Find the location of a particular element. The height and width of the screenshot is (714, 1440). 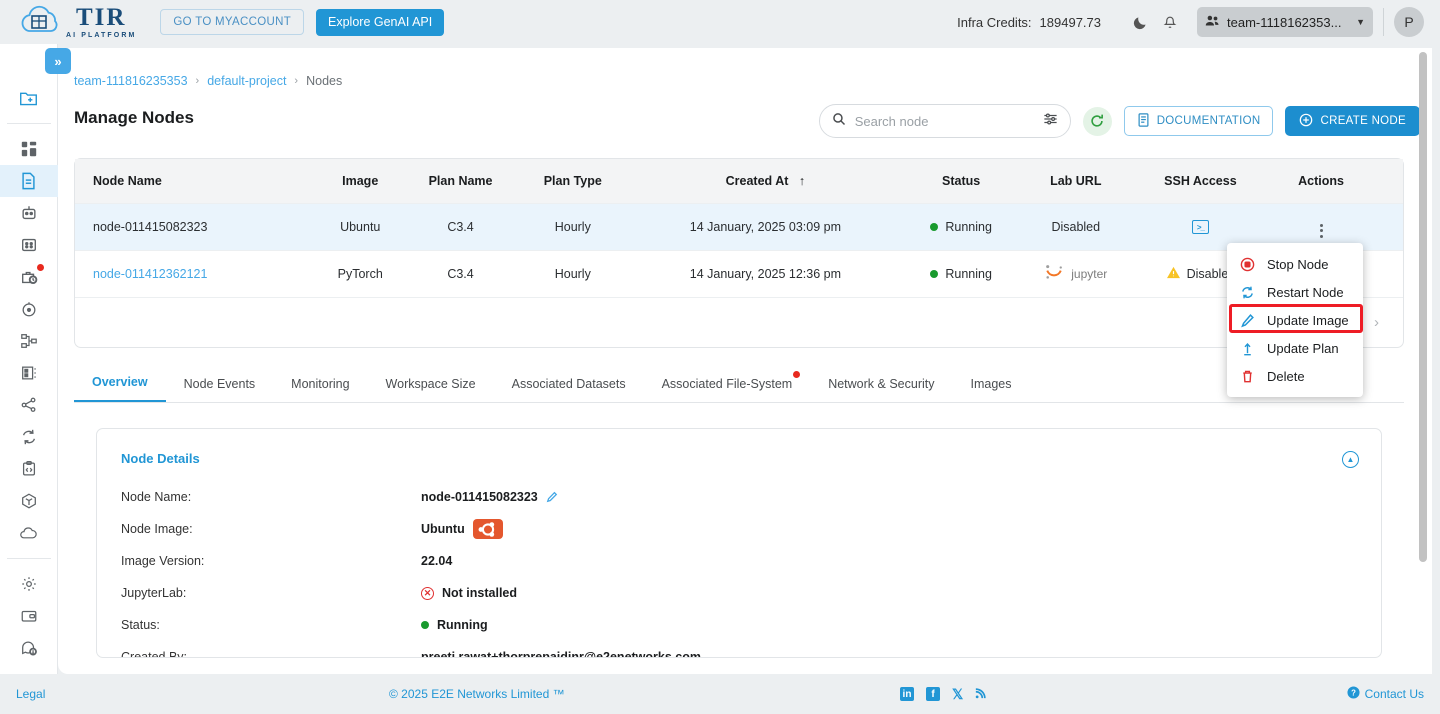

th-ssh-access: SSH Access is located at coordinates (1200, 181).